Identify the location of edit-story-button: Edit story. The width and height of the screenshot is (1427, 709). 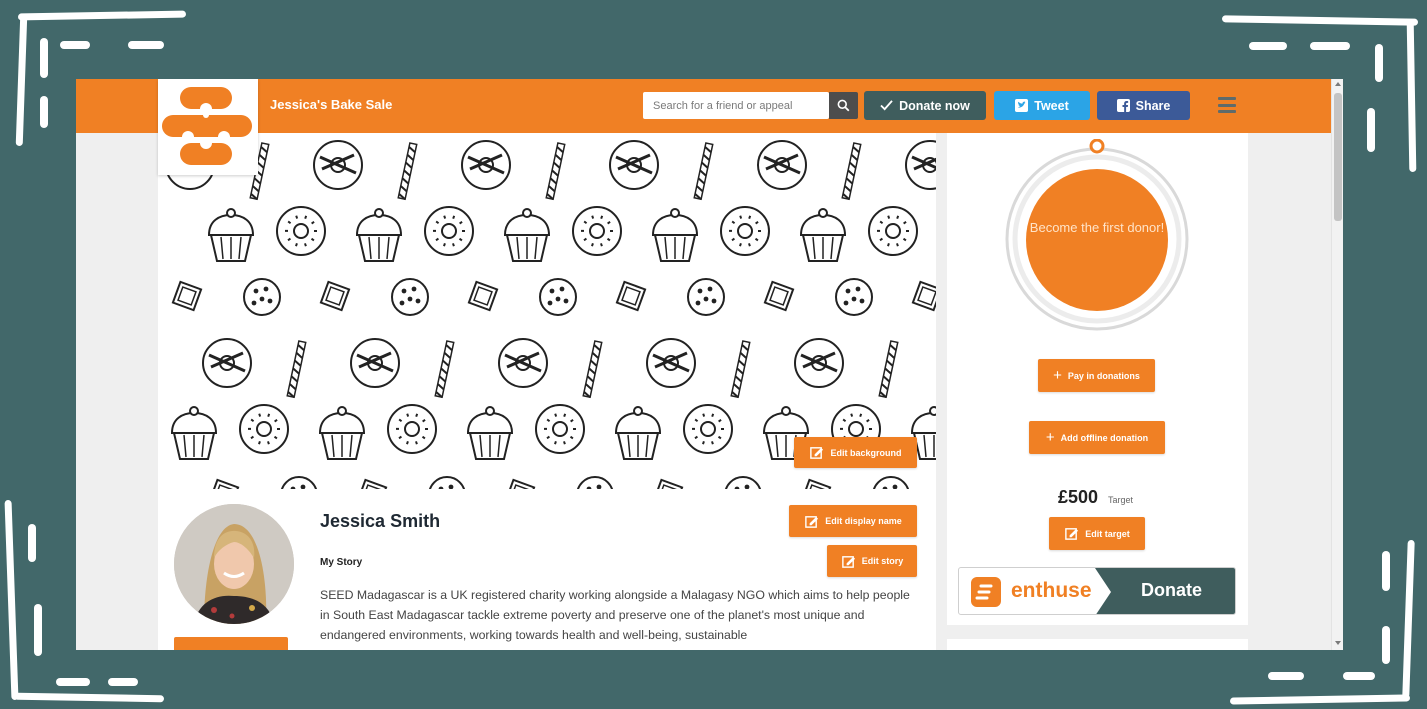
(872, 561).